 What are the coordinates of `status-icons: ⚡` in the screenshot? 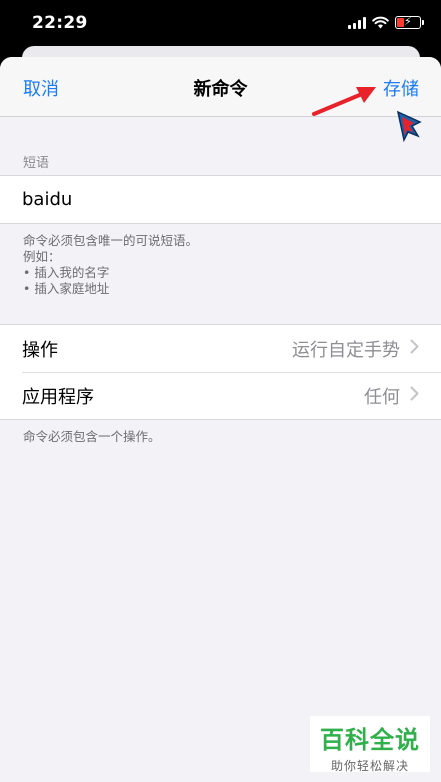 It's located at (386, 22).